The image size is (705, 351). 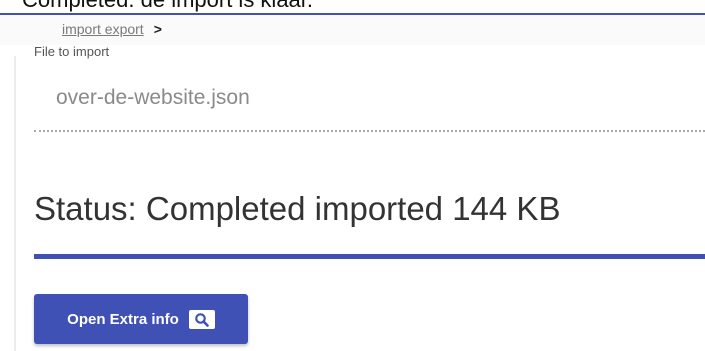 What do you see at coordinates (123, 319) in the screenshot?
I see `open-extra-info-label: Open Extra info` at bounding box center [123, 319].